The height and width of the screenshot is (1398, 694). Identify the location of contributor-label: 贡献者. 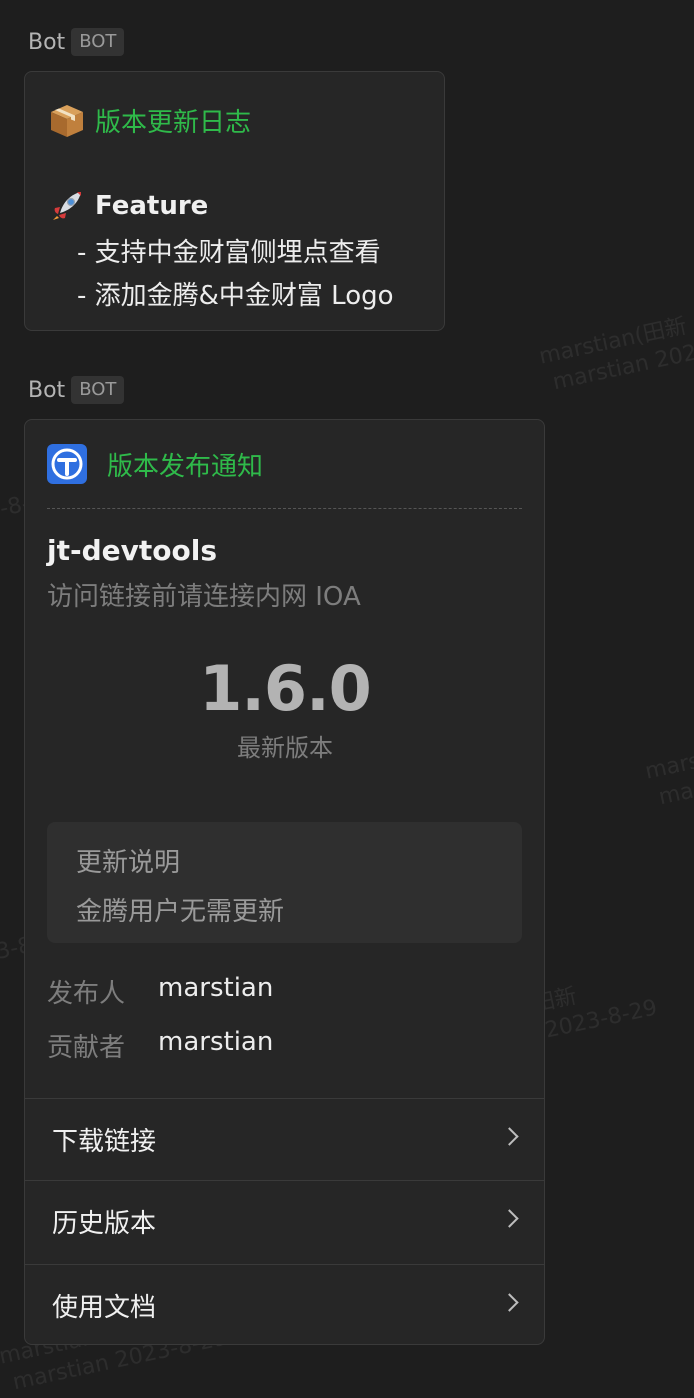
(86, 1048).